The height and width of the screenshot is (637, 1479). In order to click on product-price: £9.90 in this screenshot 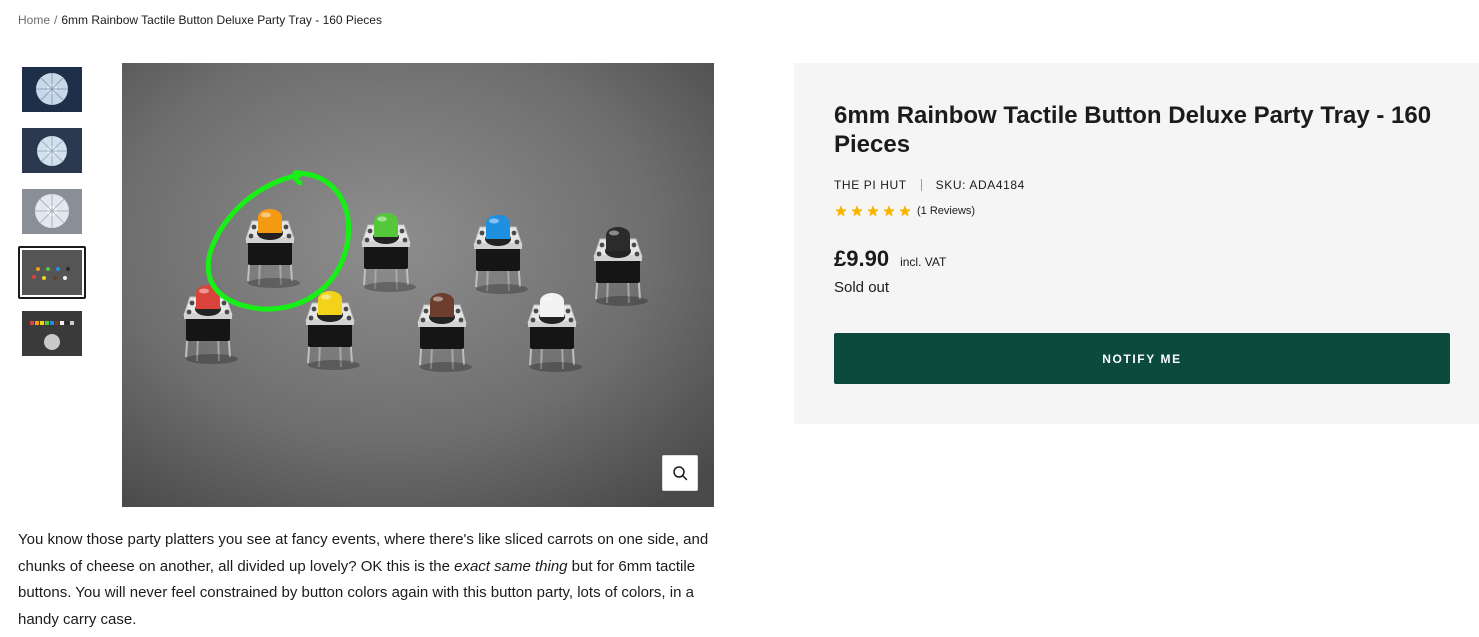, I will do `click(862, 258)`.